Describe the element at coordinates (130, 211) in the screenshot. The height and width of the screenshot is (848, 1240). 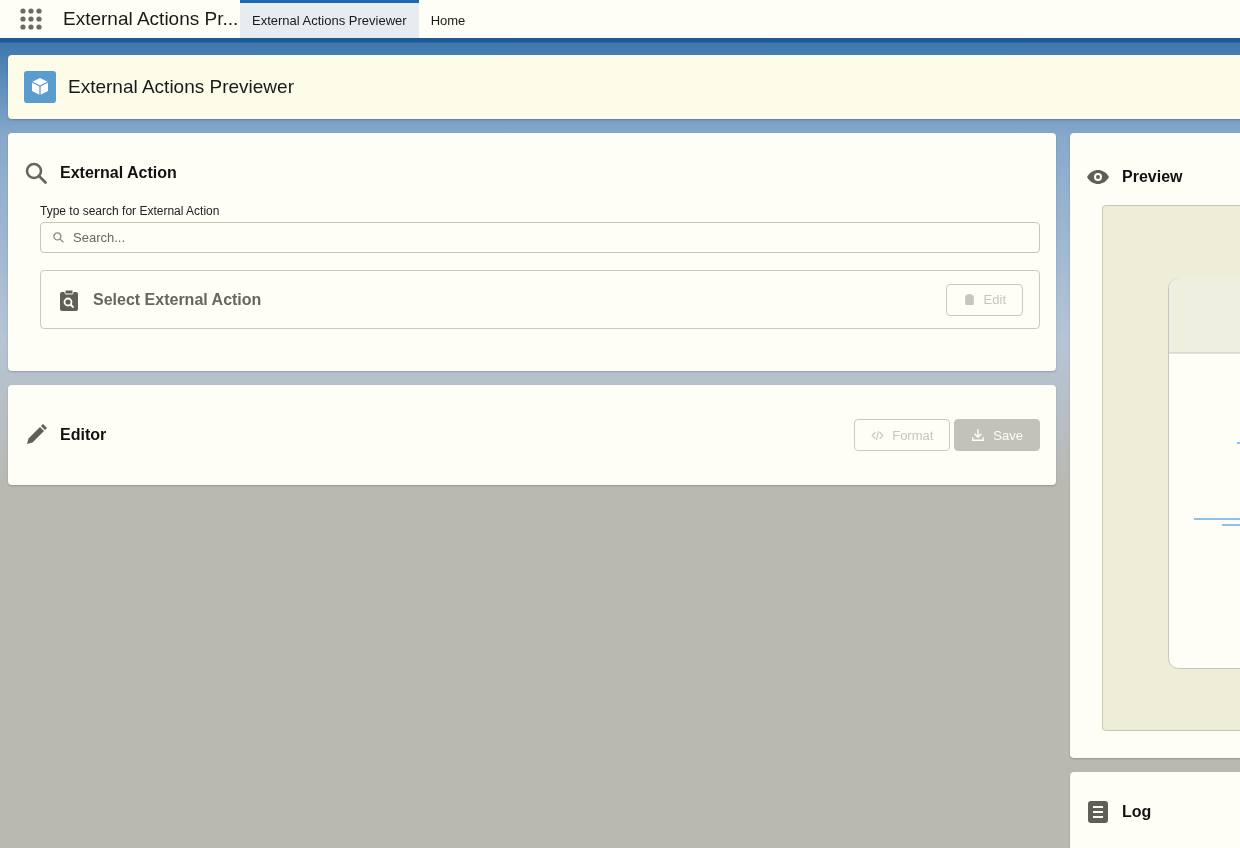
I see `field-label: Type to search for External Action` at that location.